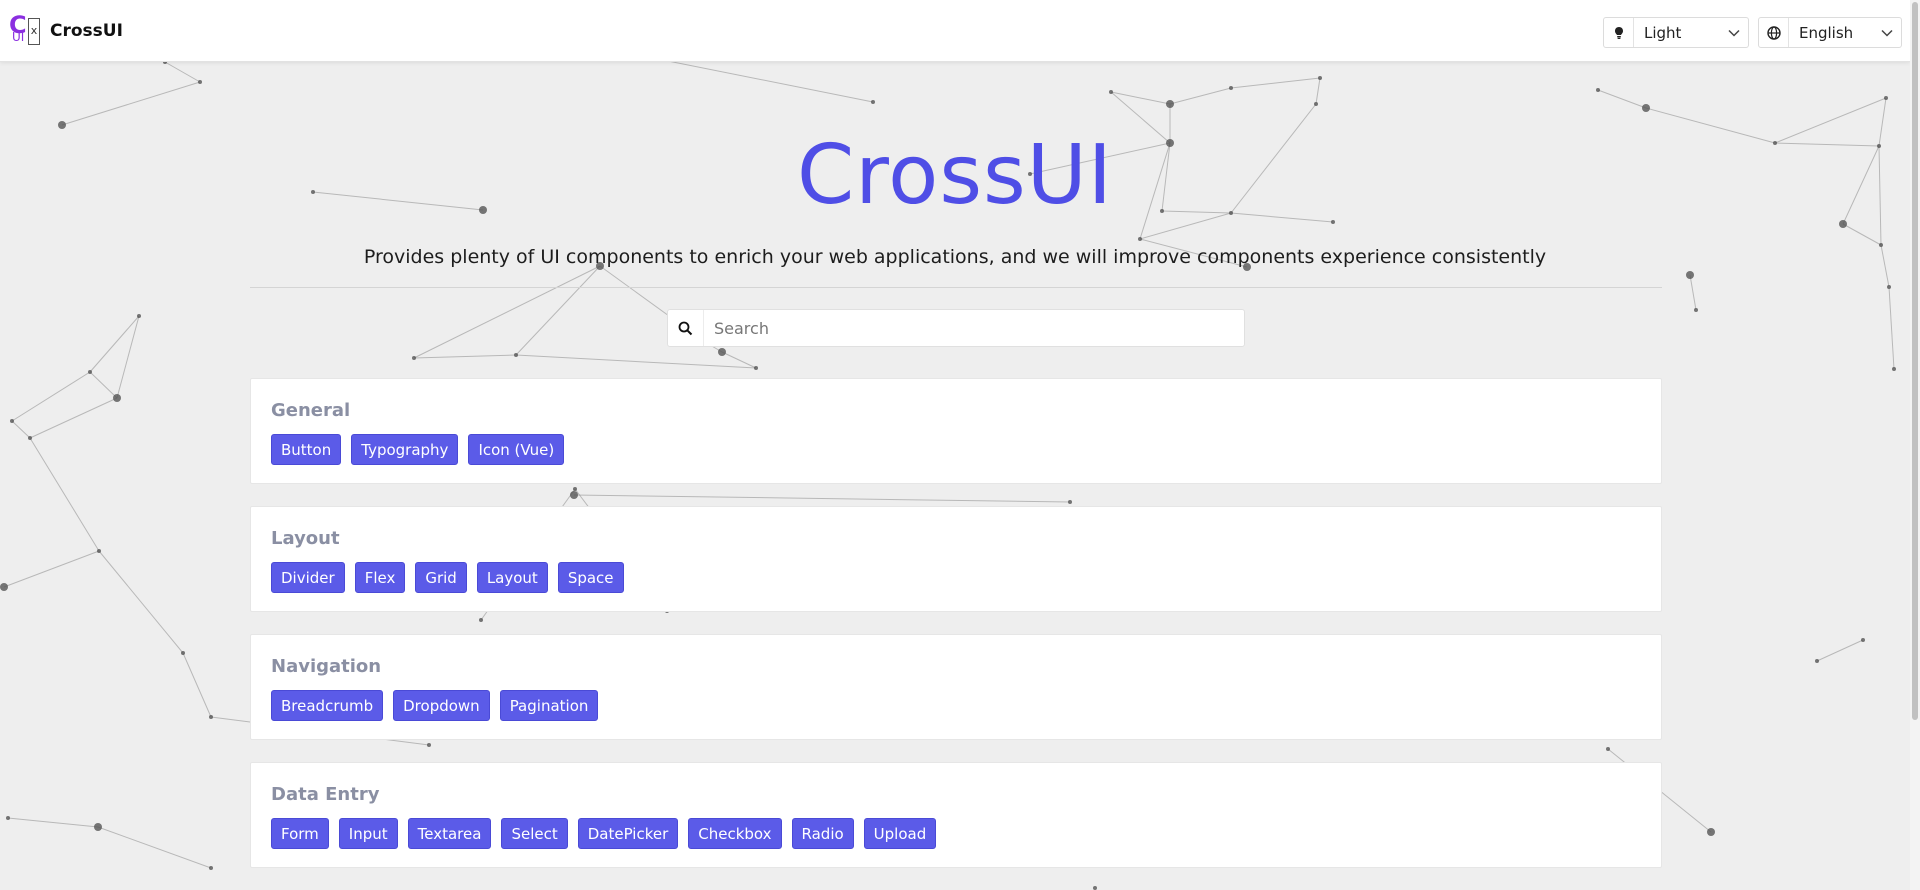  What do you see at coordinates (405, 449) in the screenshot?
I see `component-tag-typography: Typography` at bounding box center [405, 449].